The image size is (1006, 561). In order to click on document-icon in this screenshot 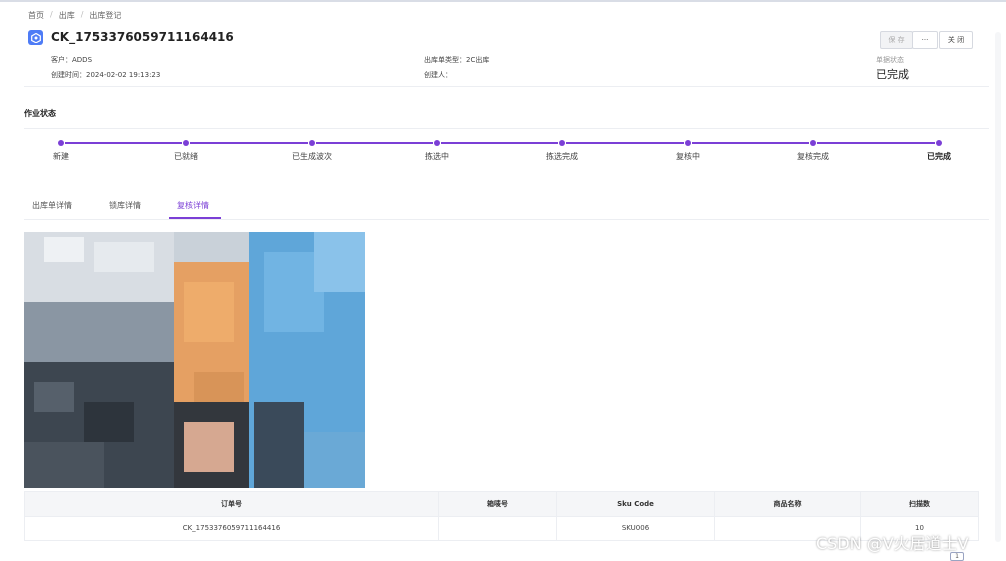, I will do `click(35, 37)`.